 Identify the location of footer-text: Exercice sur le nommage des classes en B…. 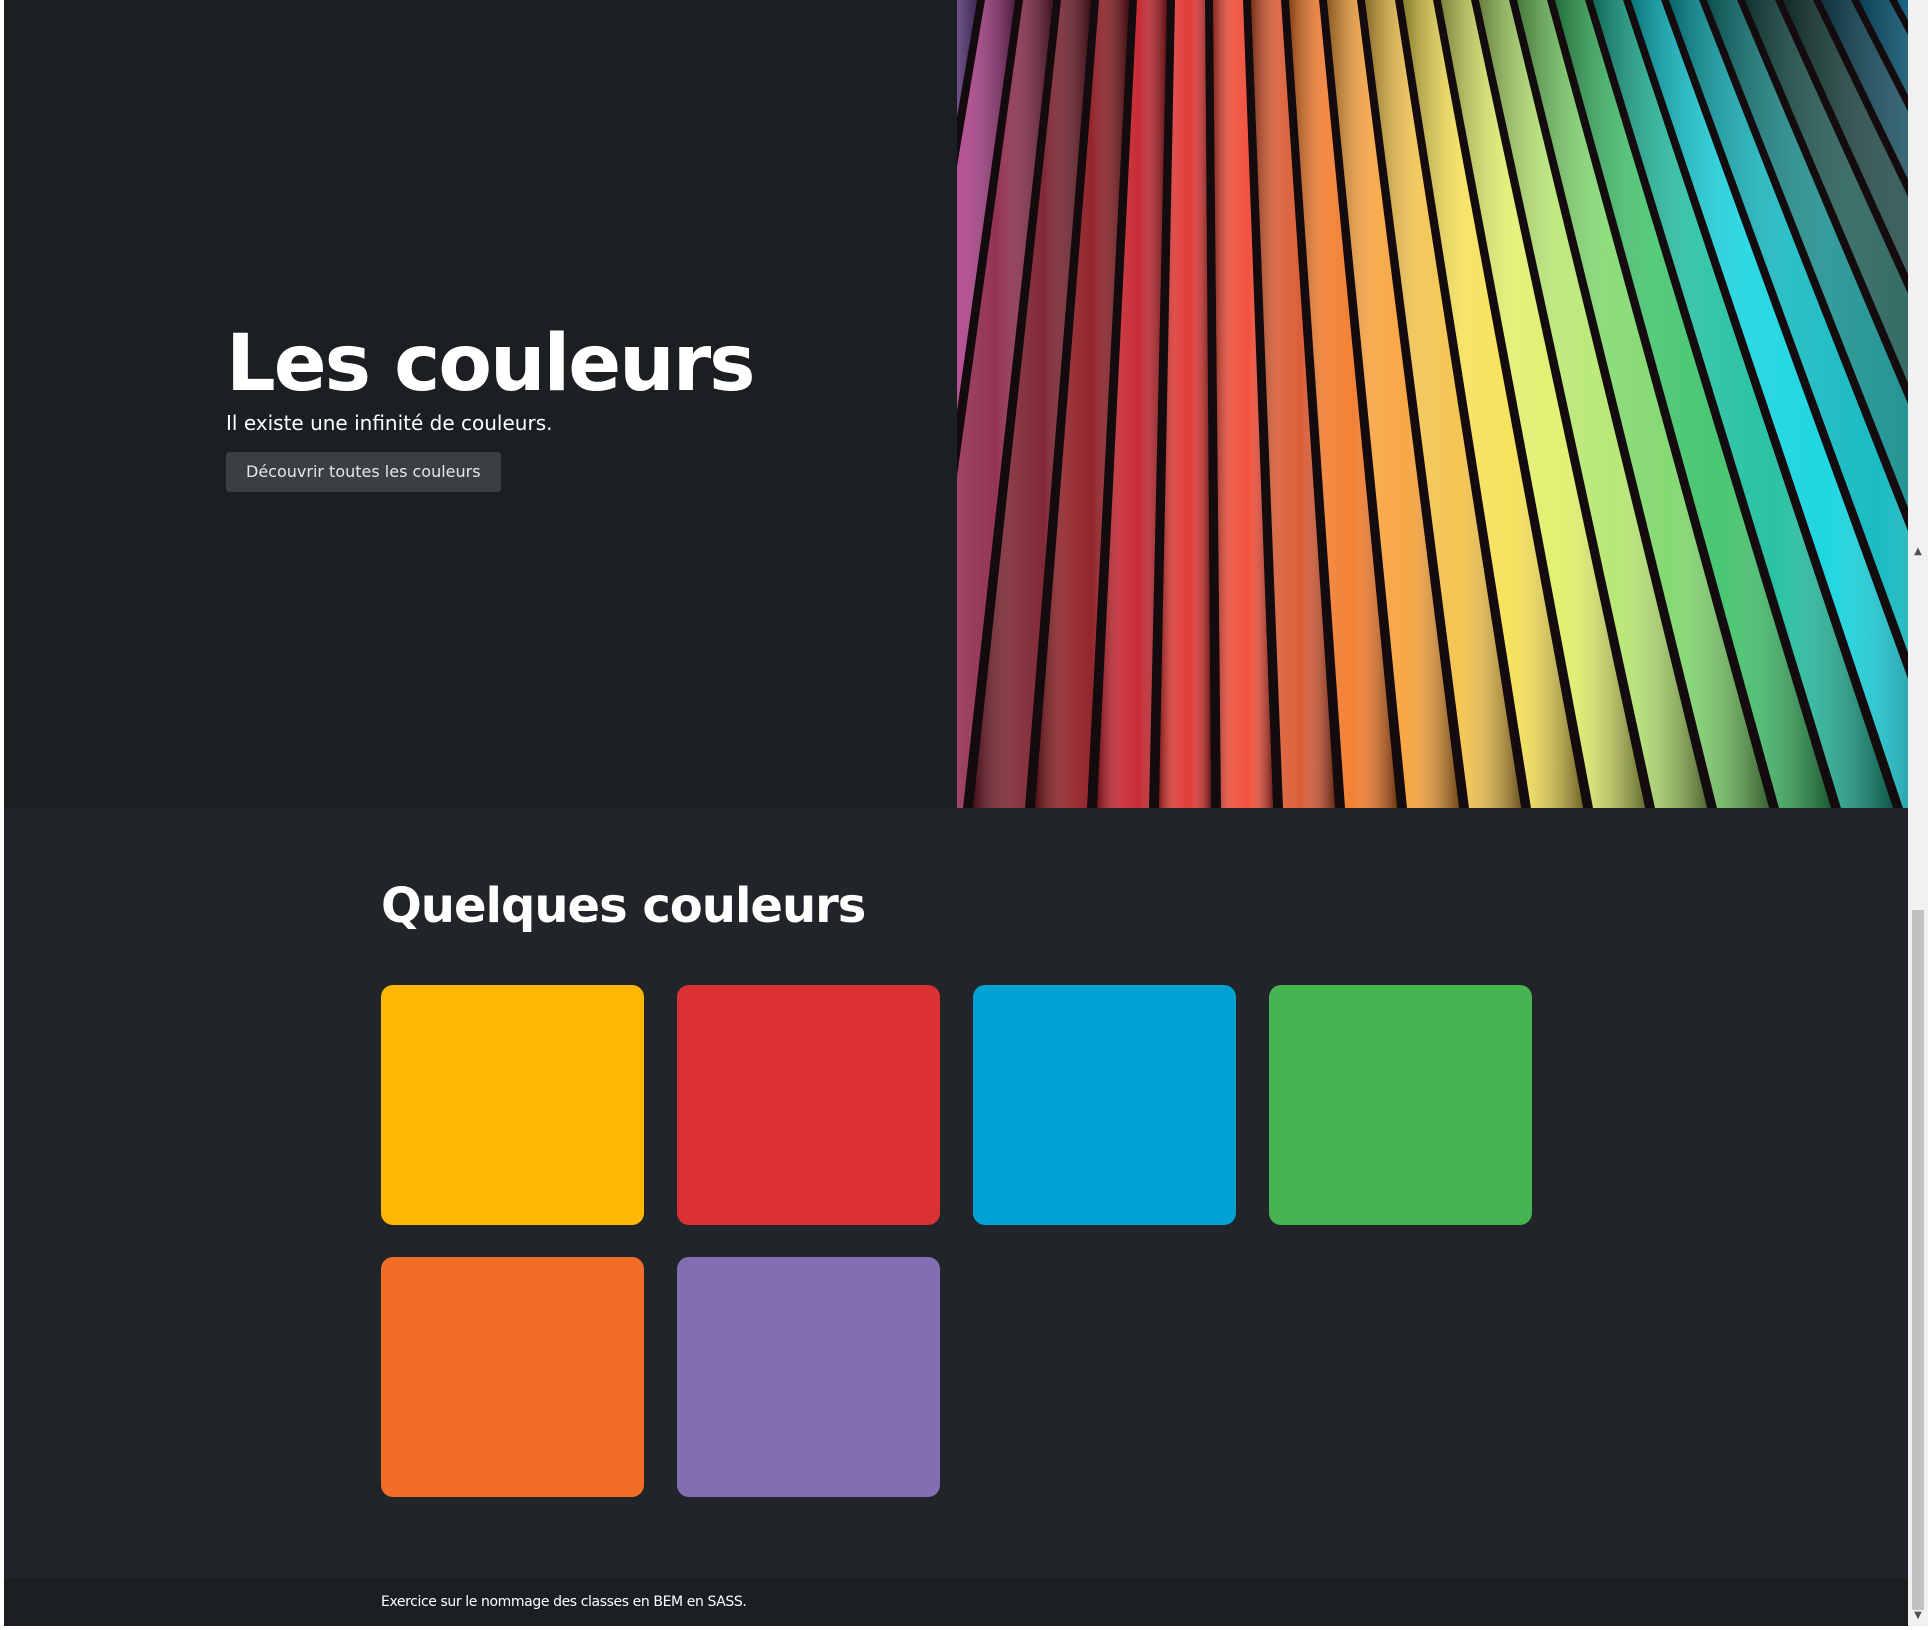
(564, 1602).